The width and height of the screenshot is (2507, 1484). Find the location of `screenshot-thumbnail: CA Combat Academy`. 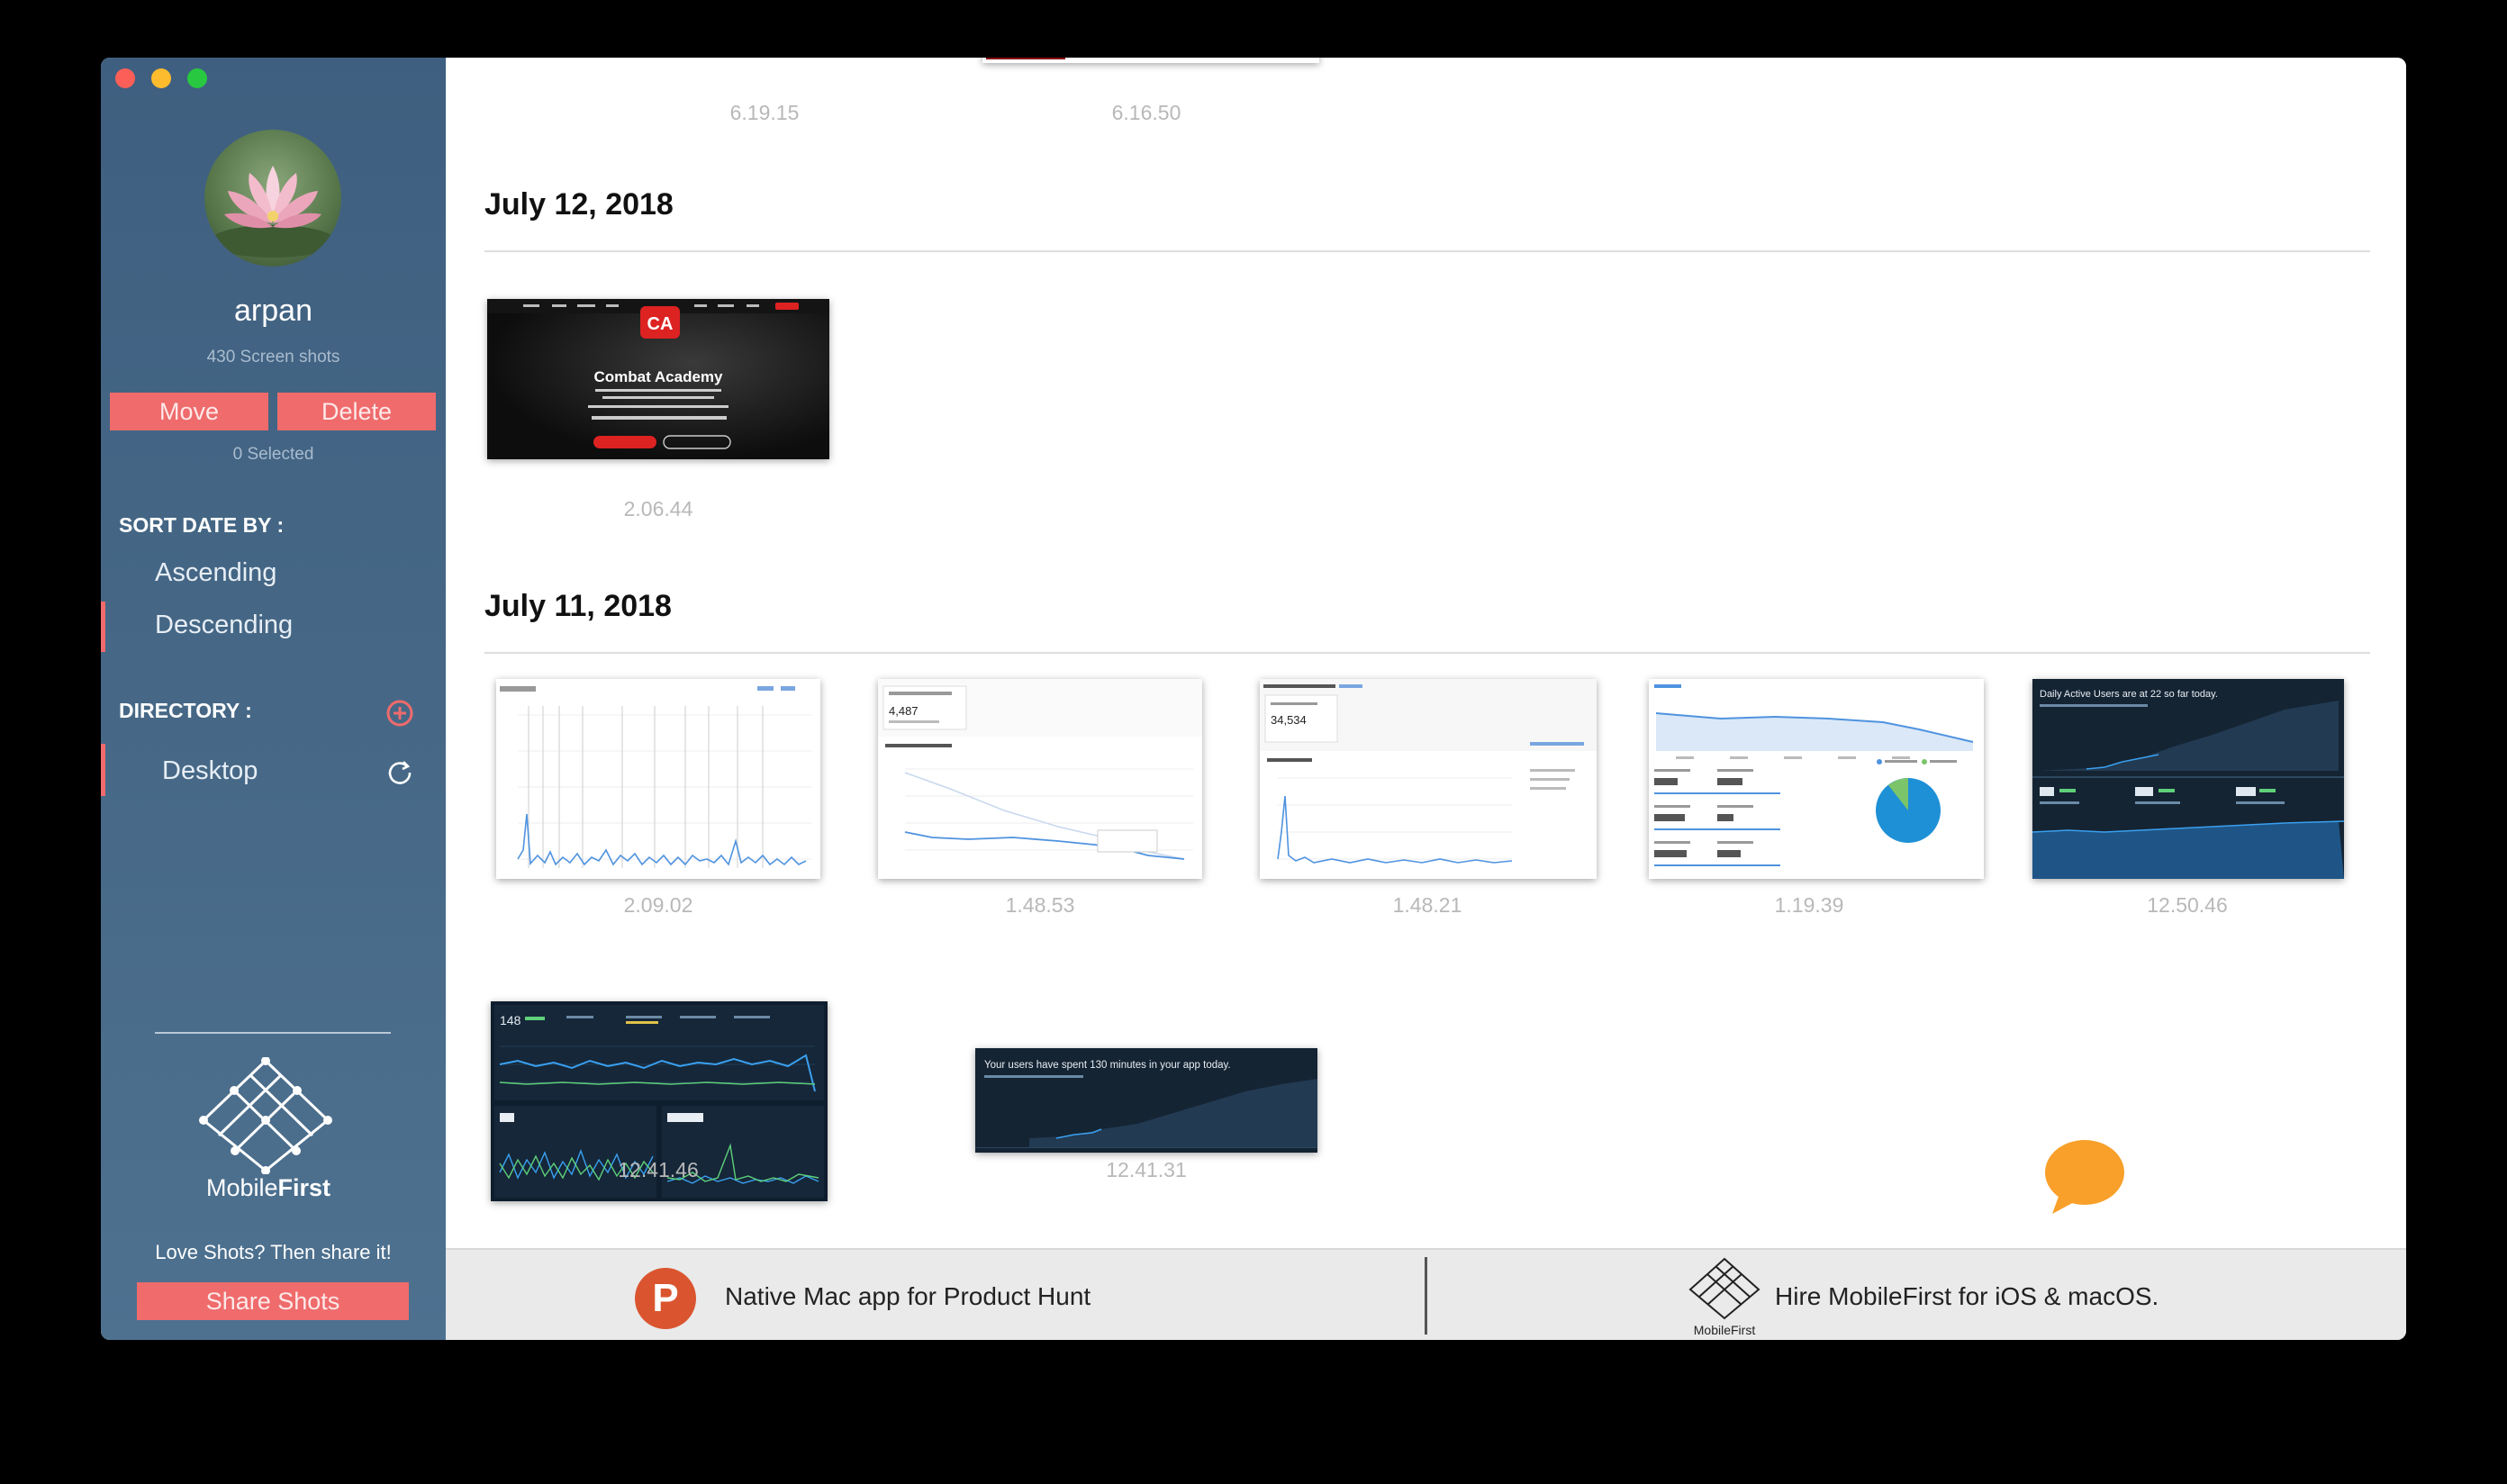

screenshot-thumbnail: CA Combat Academy is located at coordinates (658, 379).